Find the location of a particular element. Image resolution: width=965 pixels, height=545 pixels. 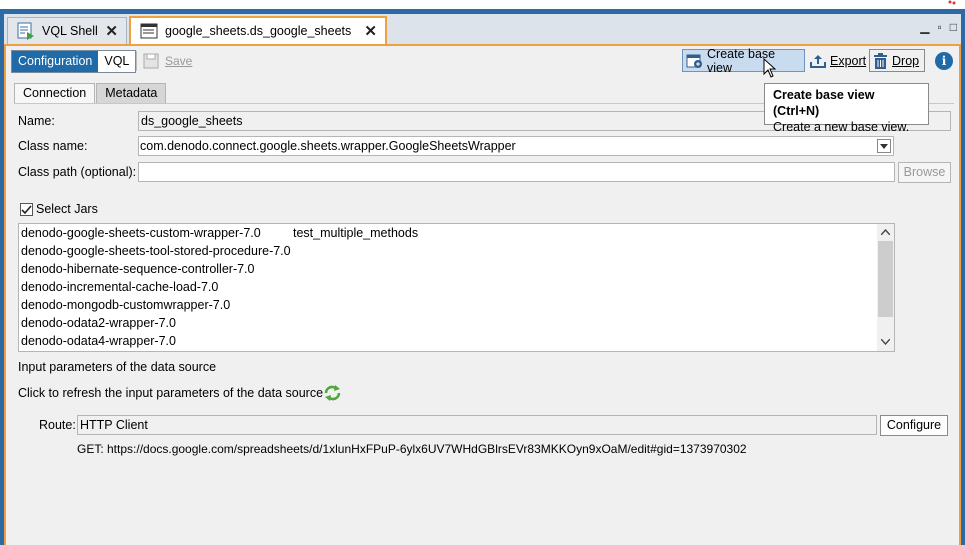

app-logo-icon is located at coordinates (952, 2).